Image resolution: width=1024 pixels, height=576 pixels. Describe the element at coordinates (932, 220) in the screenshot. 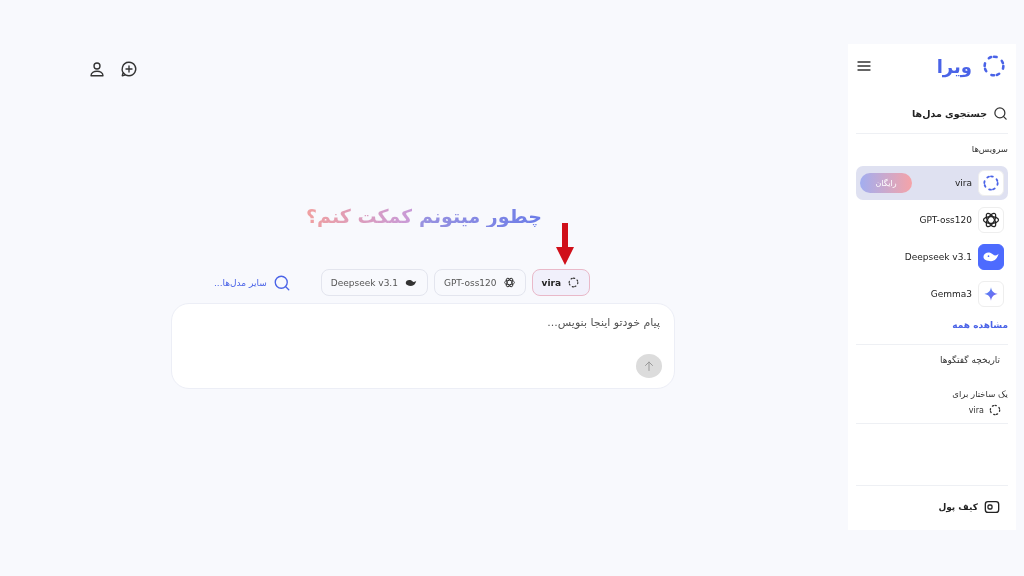

I see `service-item: GPT-oss120` at that location.